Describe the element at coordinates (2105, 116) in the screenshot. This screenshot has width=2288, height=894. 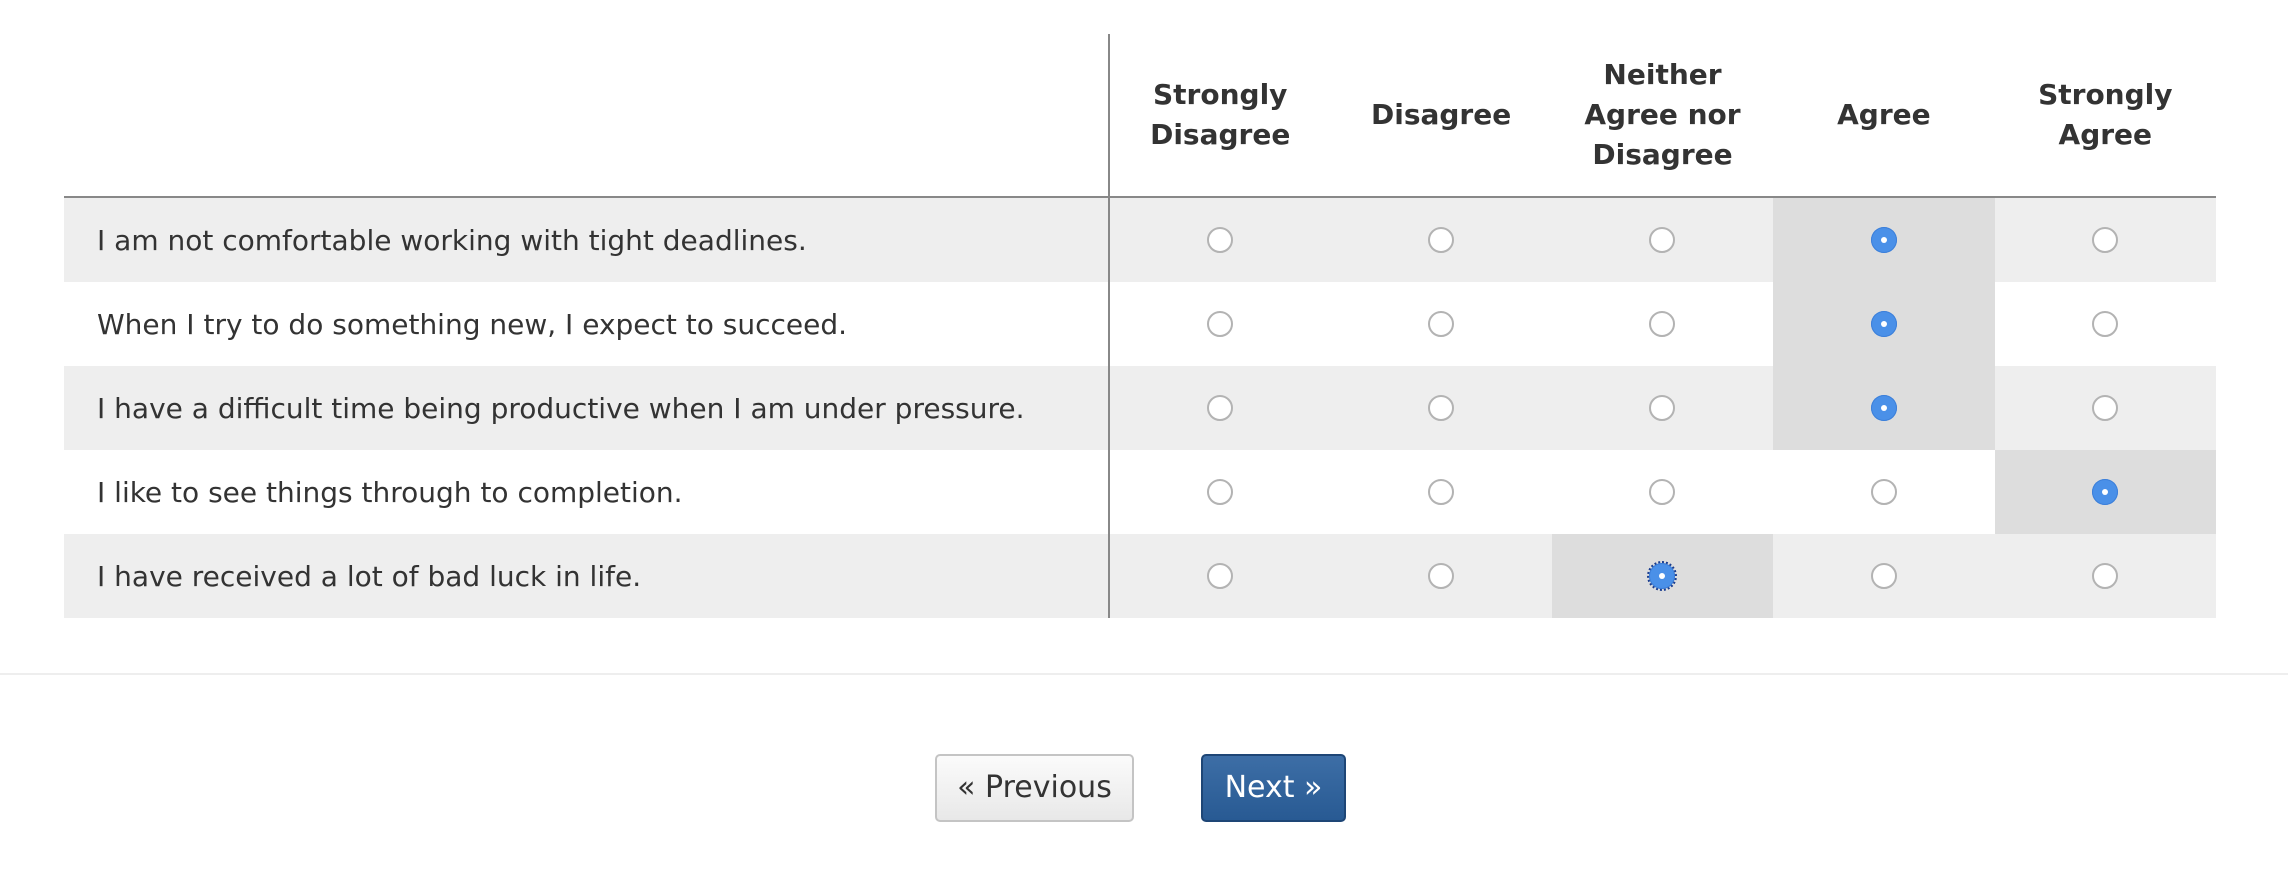
I see `column-header-strongly-agree: Strongly Agree` at that location.